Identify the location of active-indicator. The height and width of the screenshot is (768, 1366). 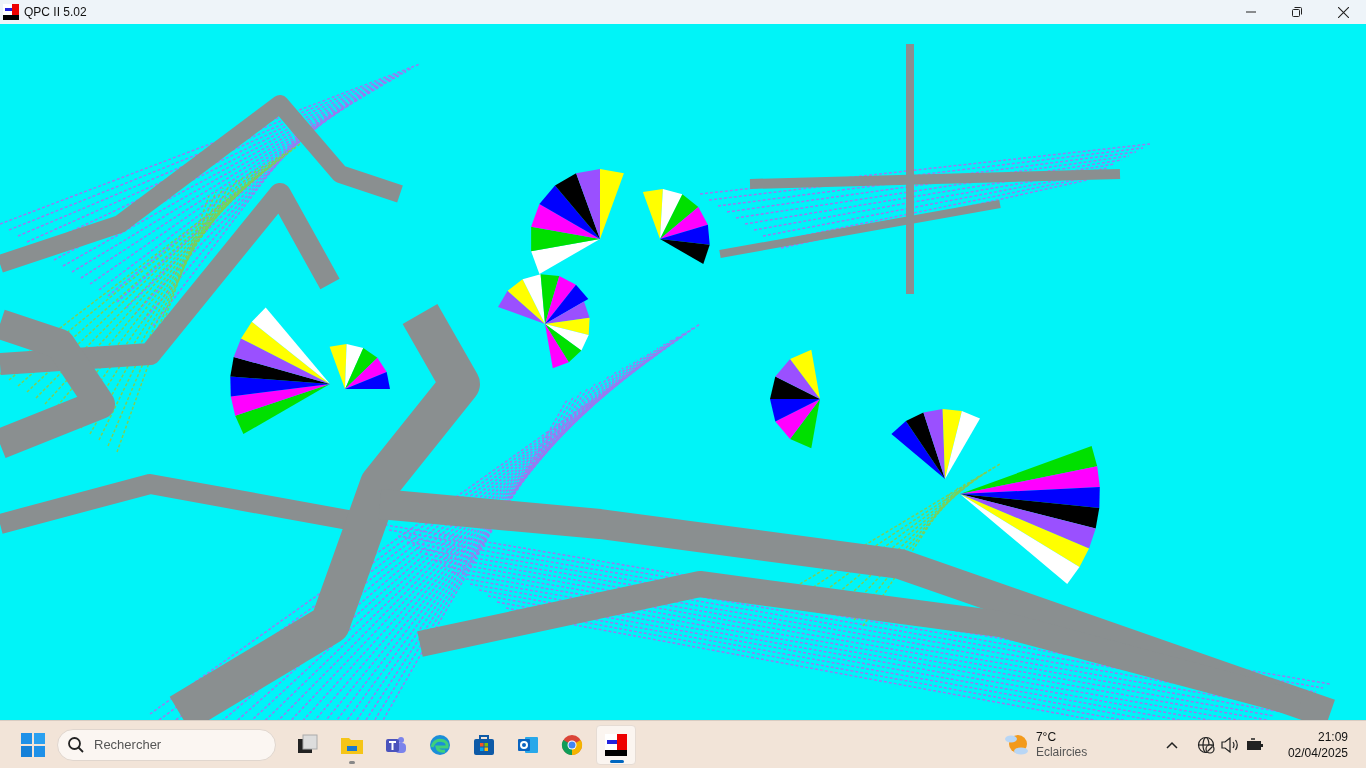
(617, 761).